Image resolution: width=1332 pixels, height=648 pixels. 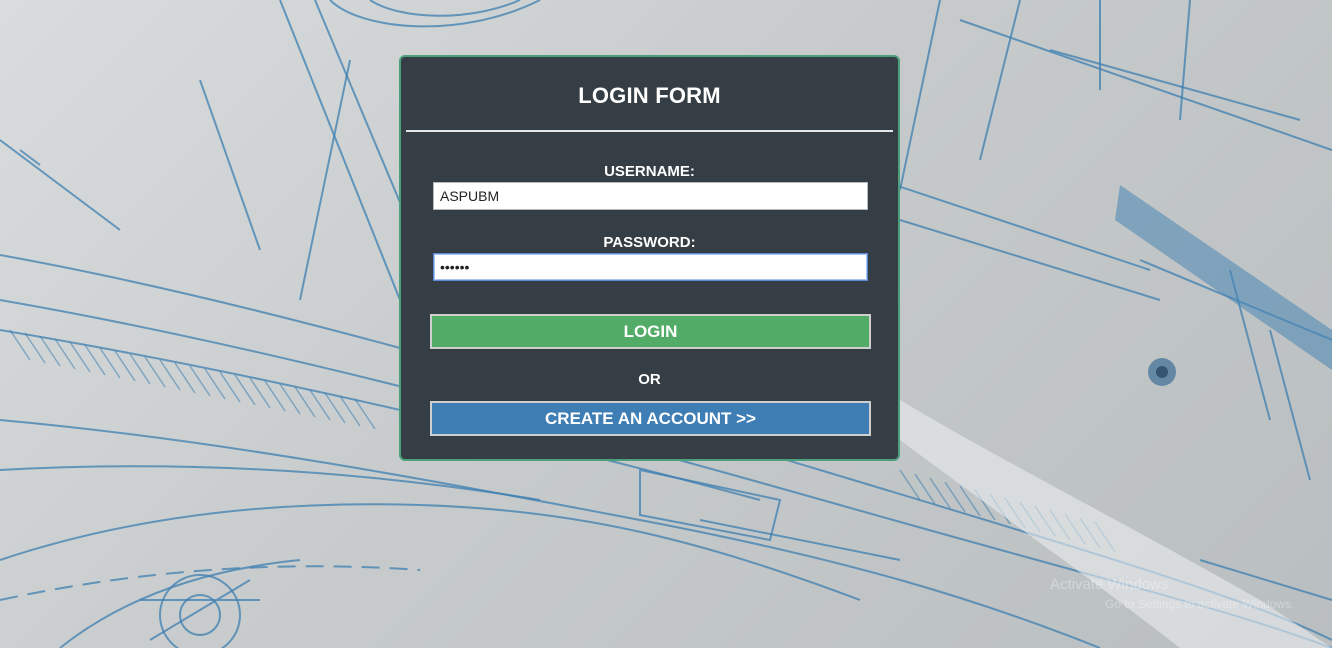 I want to click on or-separator: OR, so click(x=649, y=379).